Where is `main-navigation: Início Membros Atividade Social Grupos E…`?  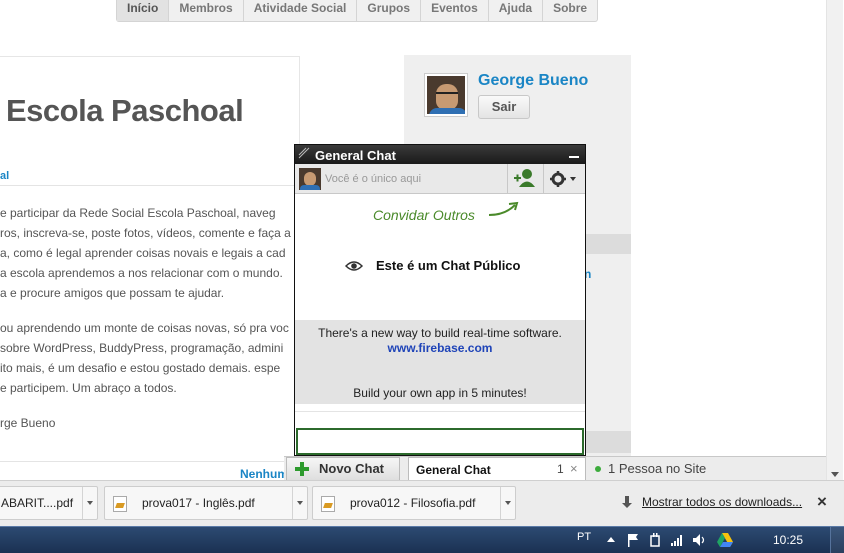 main-navigation: Início Membros Atividade Social Grupos E… is located at coordinates (357, 11).